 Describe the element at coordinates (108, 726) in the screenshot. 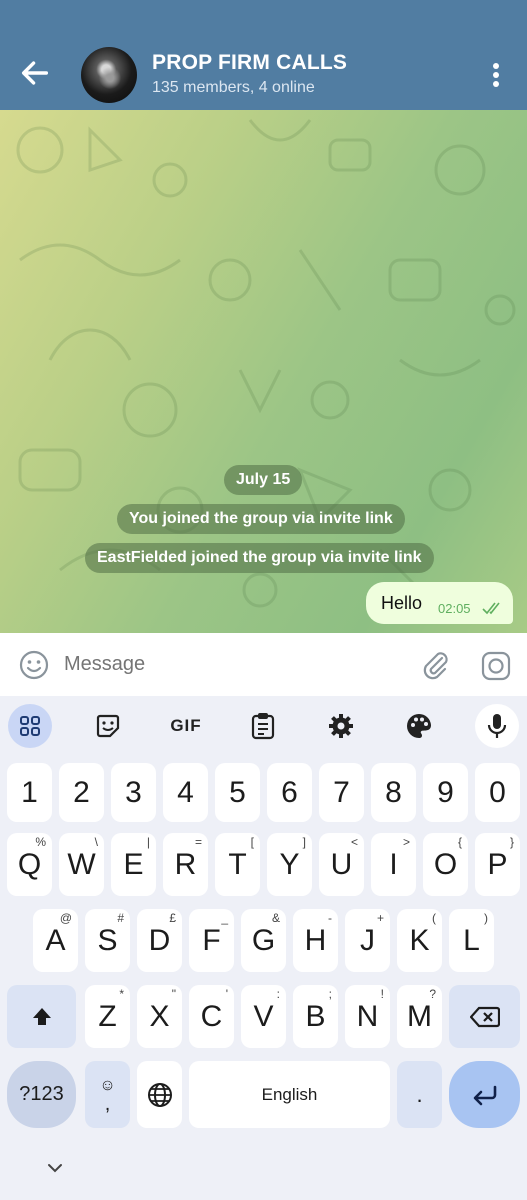

I see `sticker-icon` at that location.